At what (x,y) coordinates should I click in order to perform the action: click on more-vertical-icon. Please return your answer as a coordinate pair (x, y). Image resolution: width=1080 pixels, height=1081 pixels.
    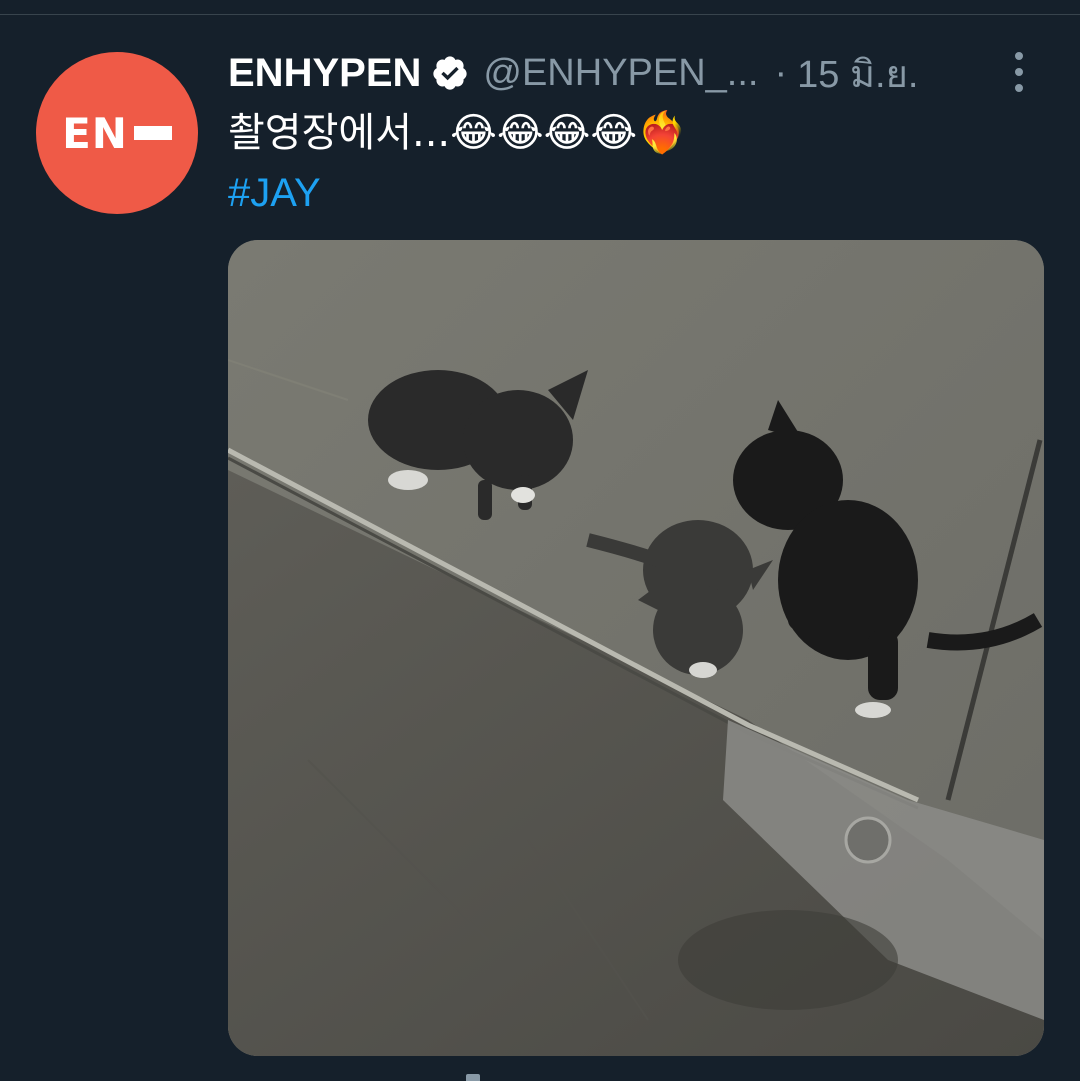
    Looking at the image, I should click on (1019, 72).